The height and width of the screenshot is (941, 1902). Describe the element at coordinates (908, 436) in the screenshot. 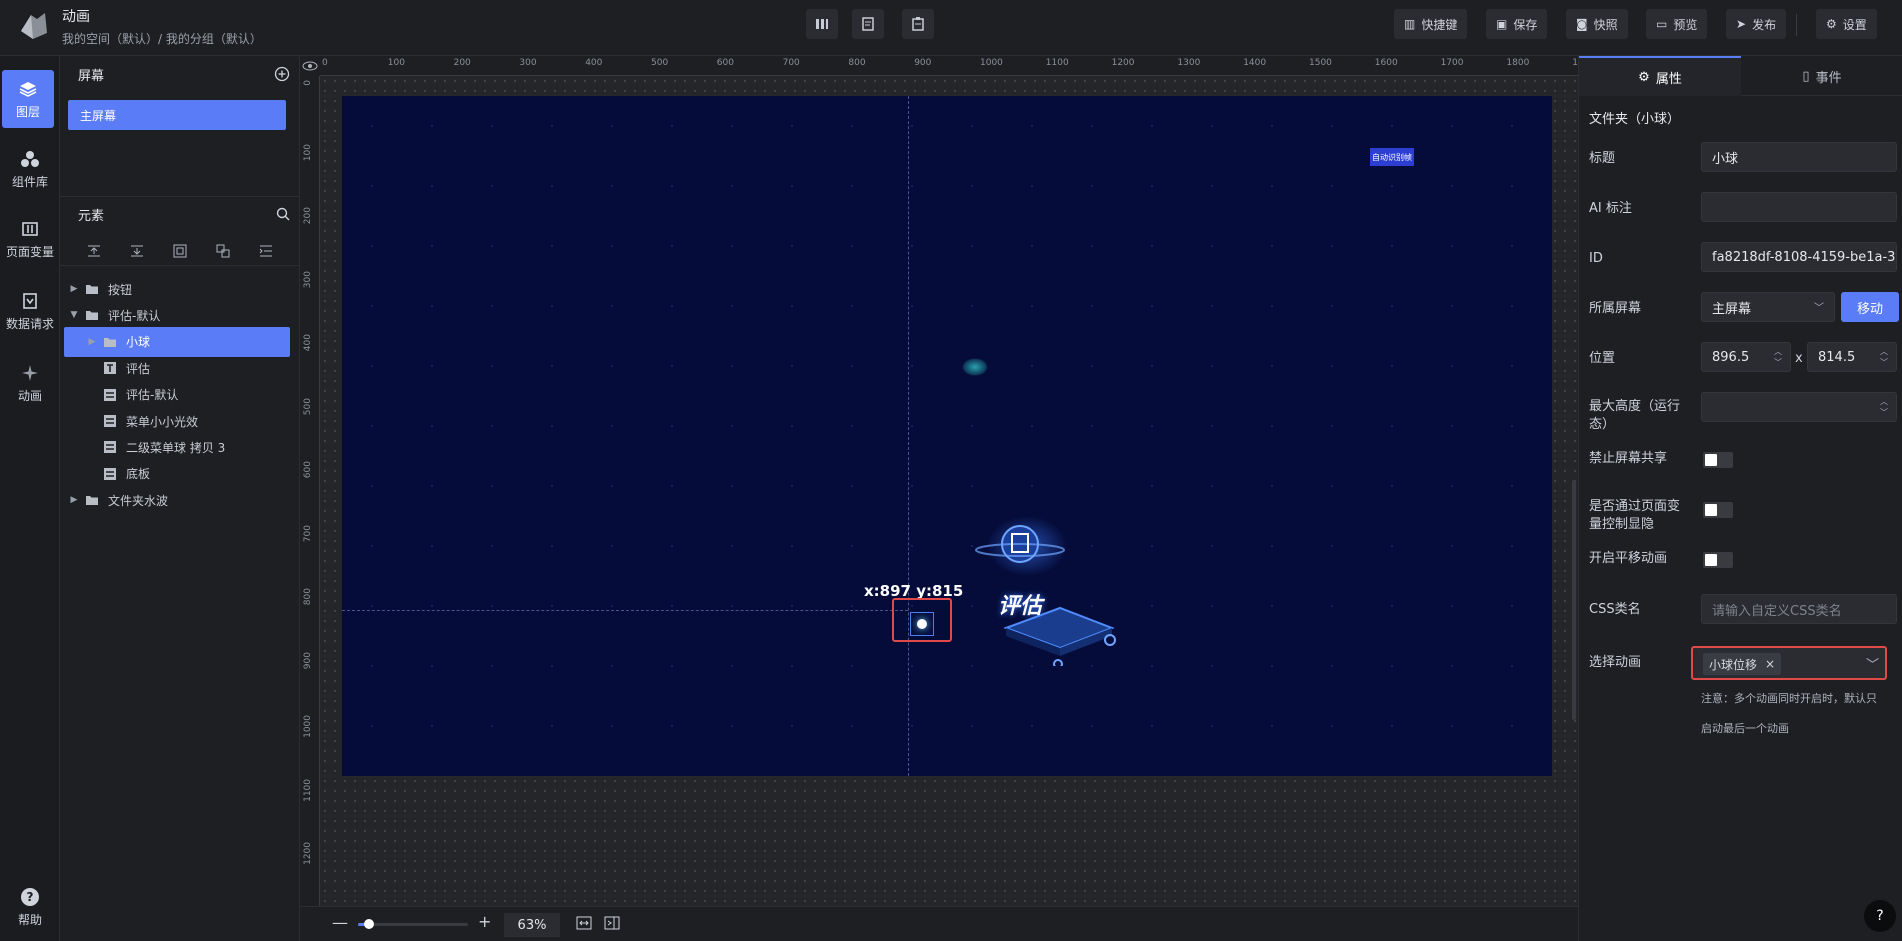

I see `guide-line-vertical` at that location.